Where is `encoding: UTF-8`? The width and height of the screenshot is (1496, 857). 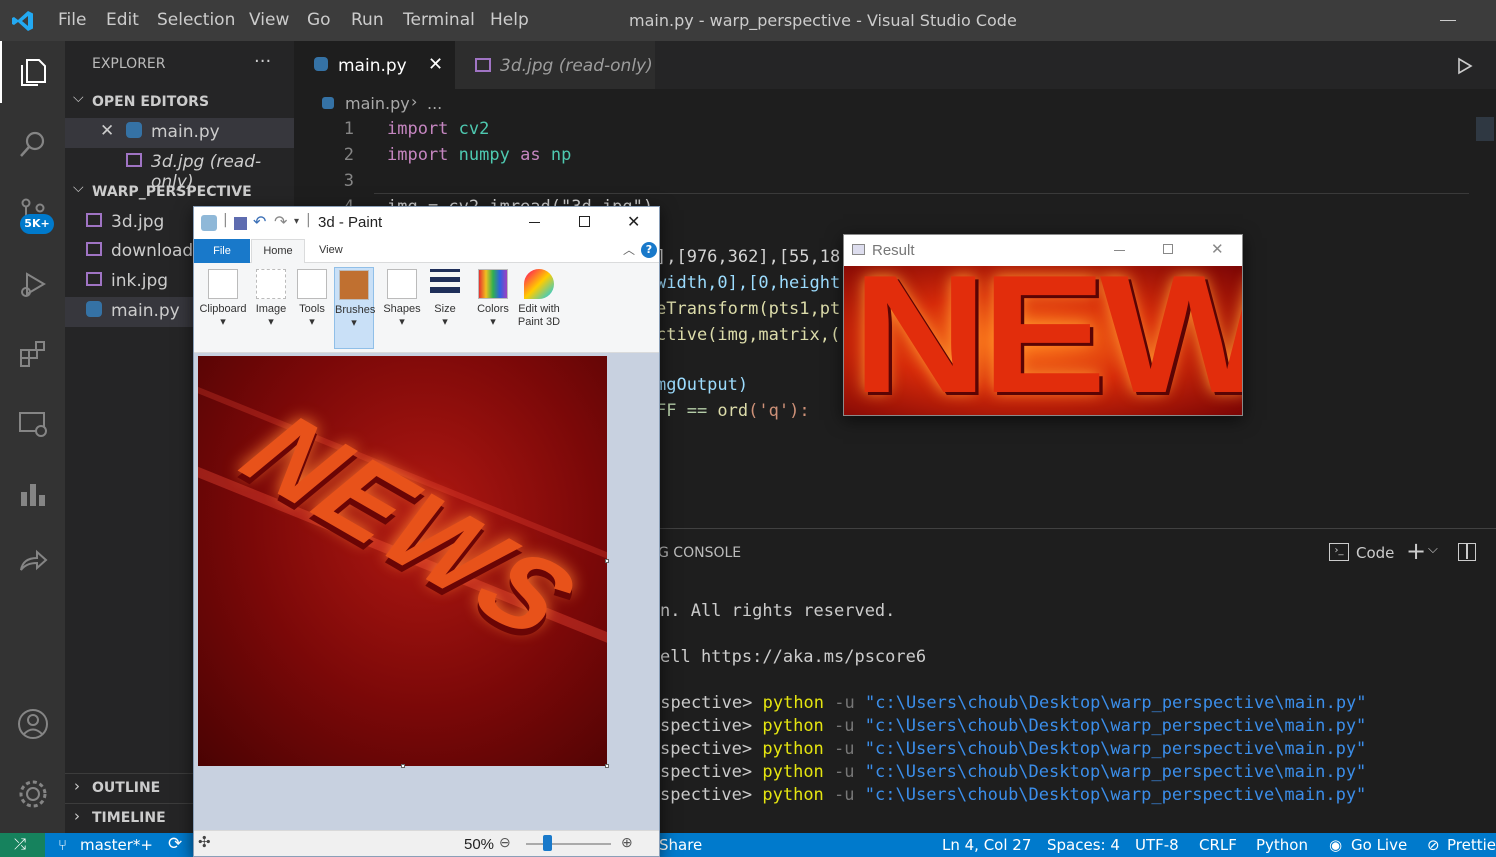 encoding: UTF-8 is located at coordinates (1157, 845).